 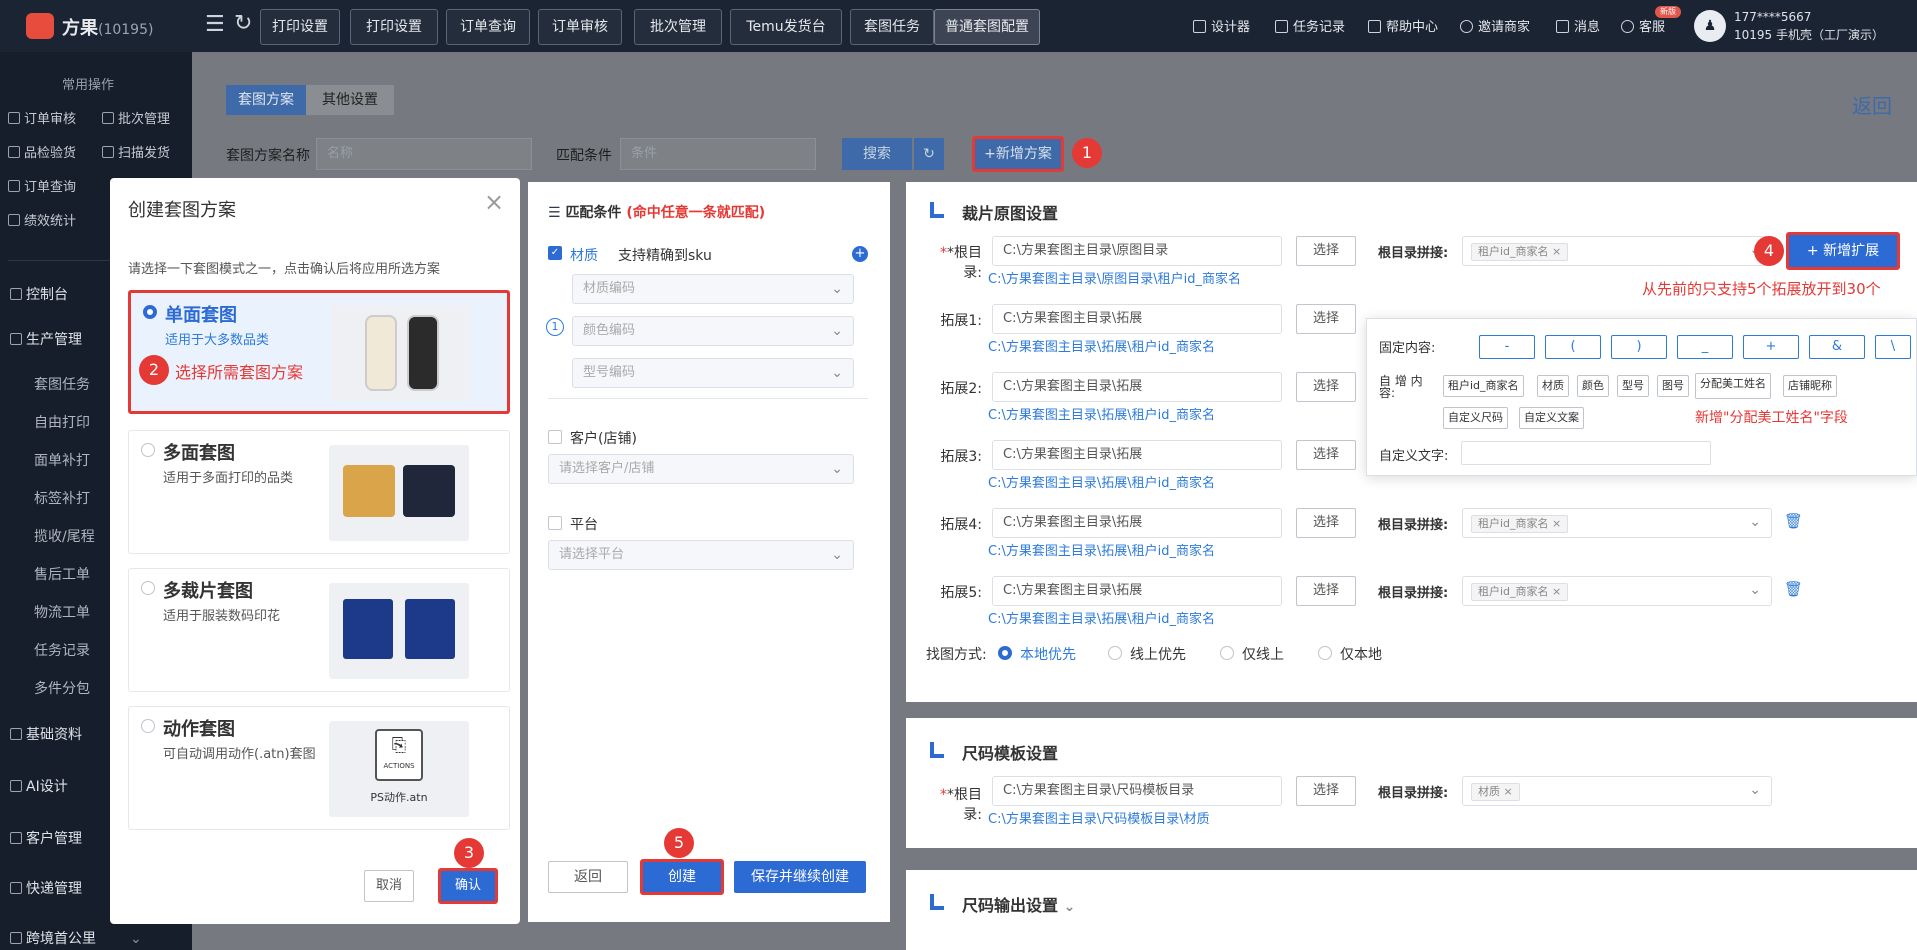 I want to click on match-back-button: 返回, so click(x=588, y=877).